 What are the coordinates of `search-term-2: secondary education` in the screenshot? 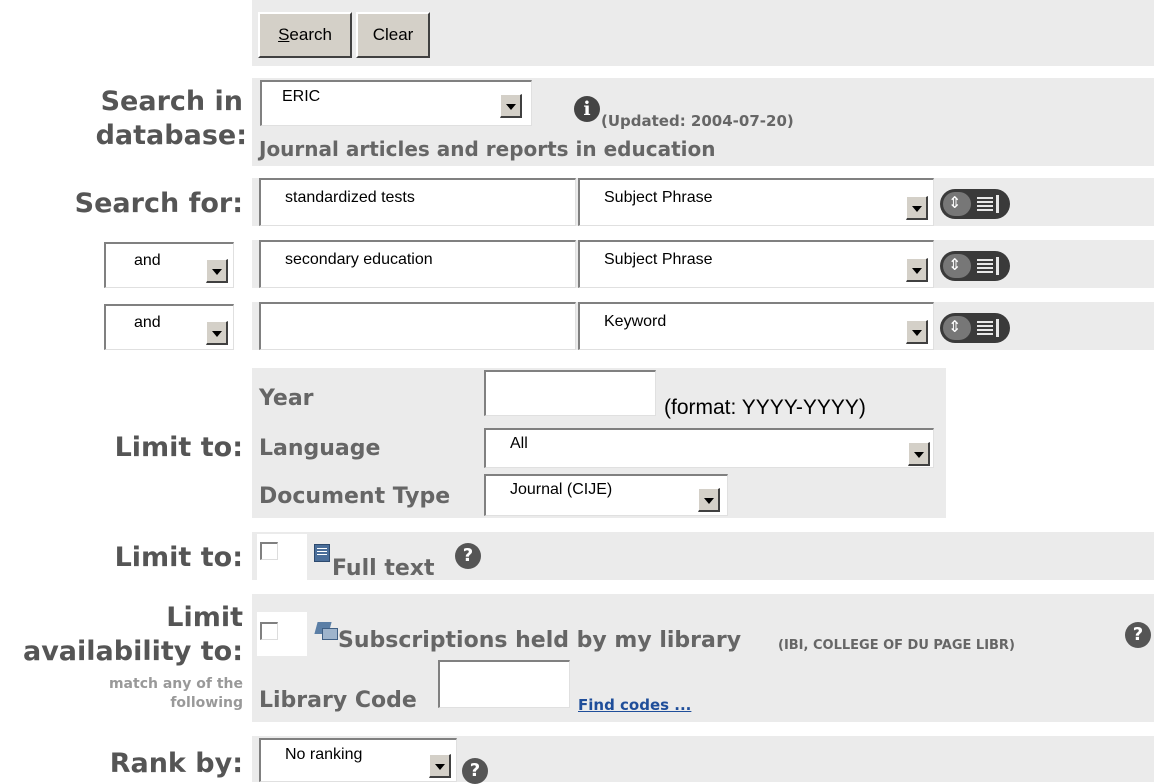 It's located at (417, 264).